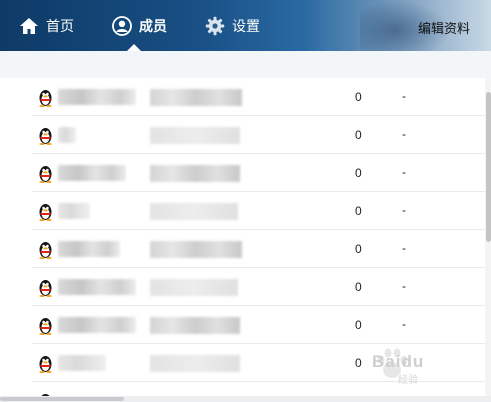  I want to click on watermark-subtext: 经验, so click(408, 380).